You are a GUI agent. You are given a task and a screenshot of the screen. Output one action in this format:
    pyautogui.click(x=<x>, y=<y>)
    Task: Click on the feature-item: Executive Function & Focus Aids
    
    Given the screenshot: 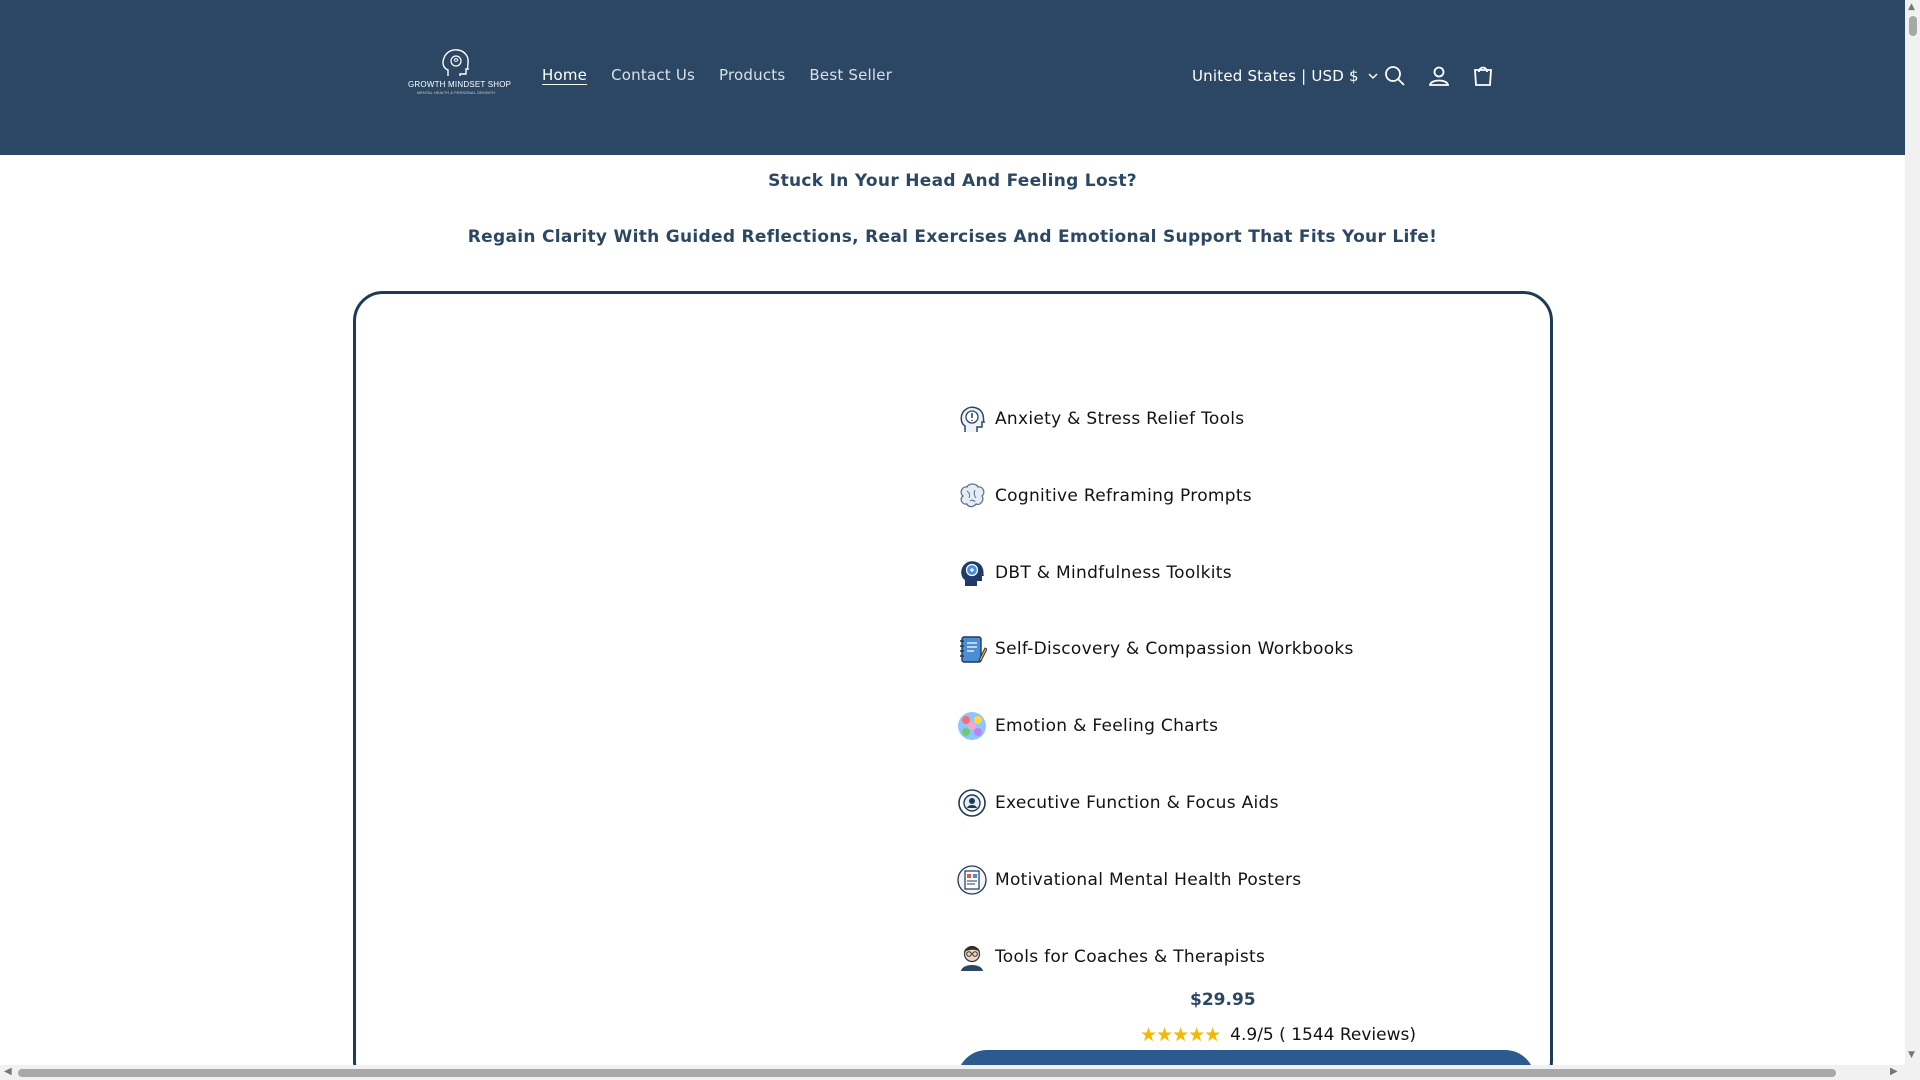 What is the action you would take?
    pyautogui.click(x=1118, y=803)
    